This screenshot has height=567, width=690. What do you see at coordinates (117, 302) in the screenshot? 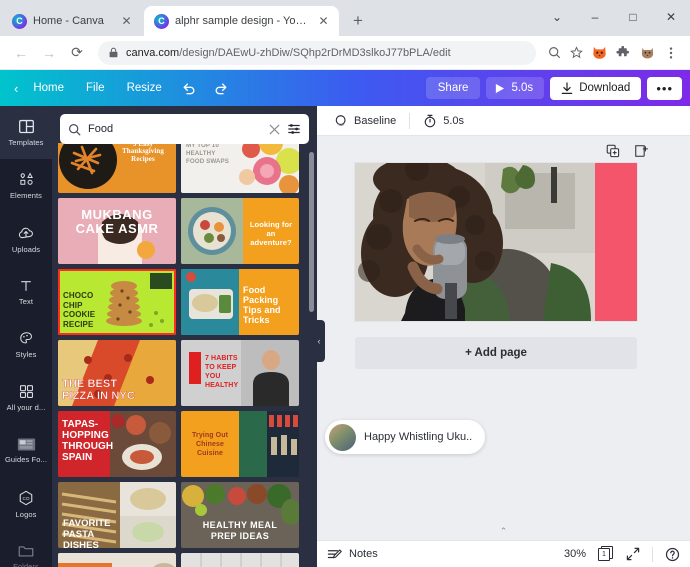
I see `template-thumbnail-selected: CHOCO CHIP COOKIE RECIPE` at bounding box center [117, 302].